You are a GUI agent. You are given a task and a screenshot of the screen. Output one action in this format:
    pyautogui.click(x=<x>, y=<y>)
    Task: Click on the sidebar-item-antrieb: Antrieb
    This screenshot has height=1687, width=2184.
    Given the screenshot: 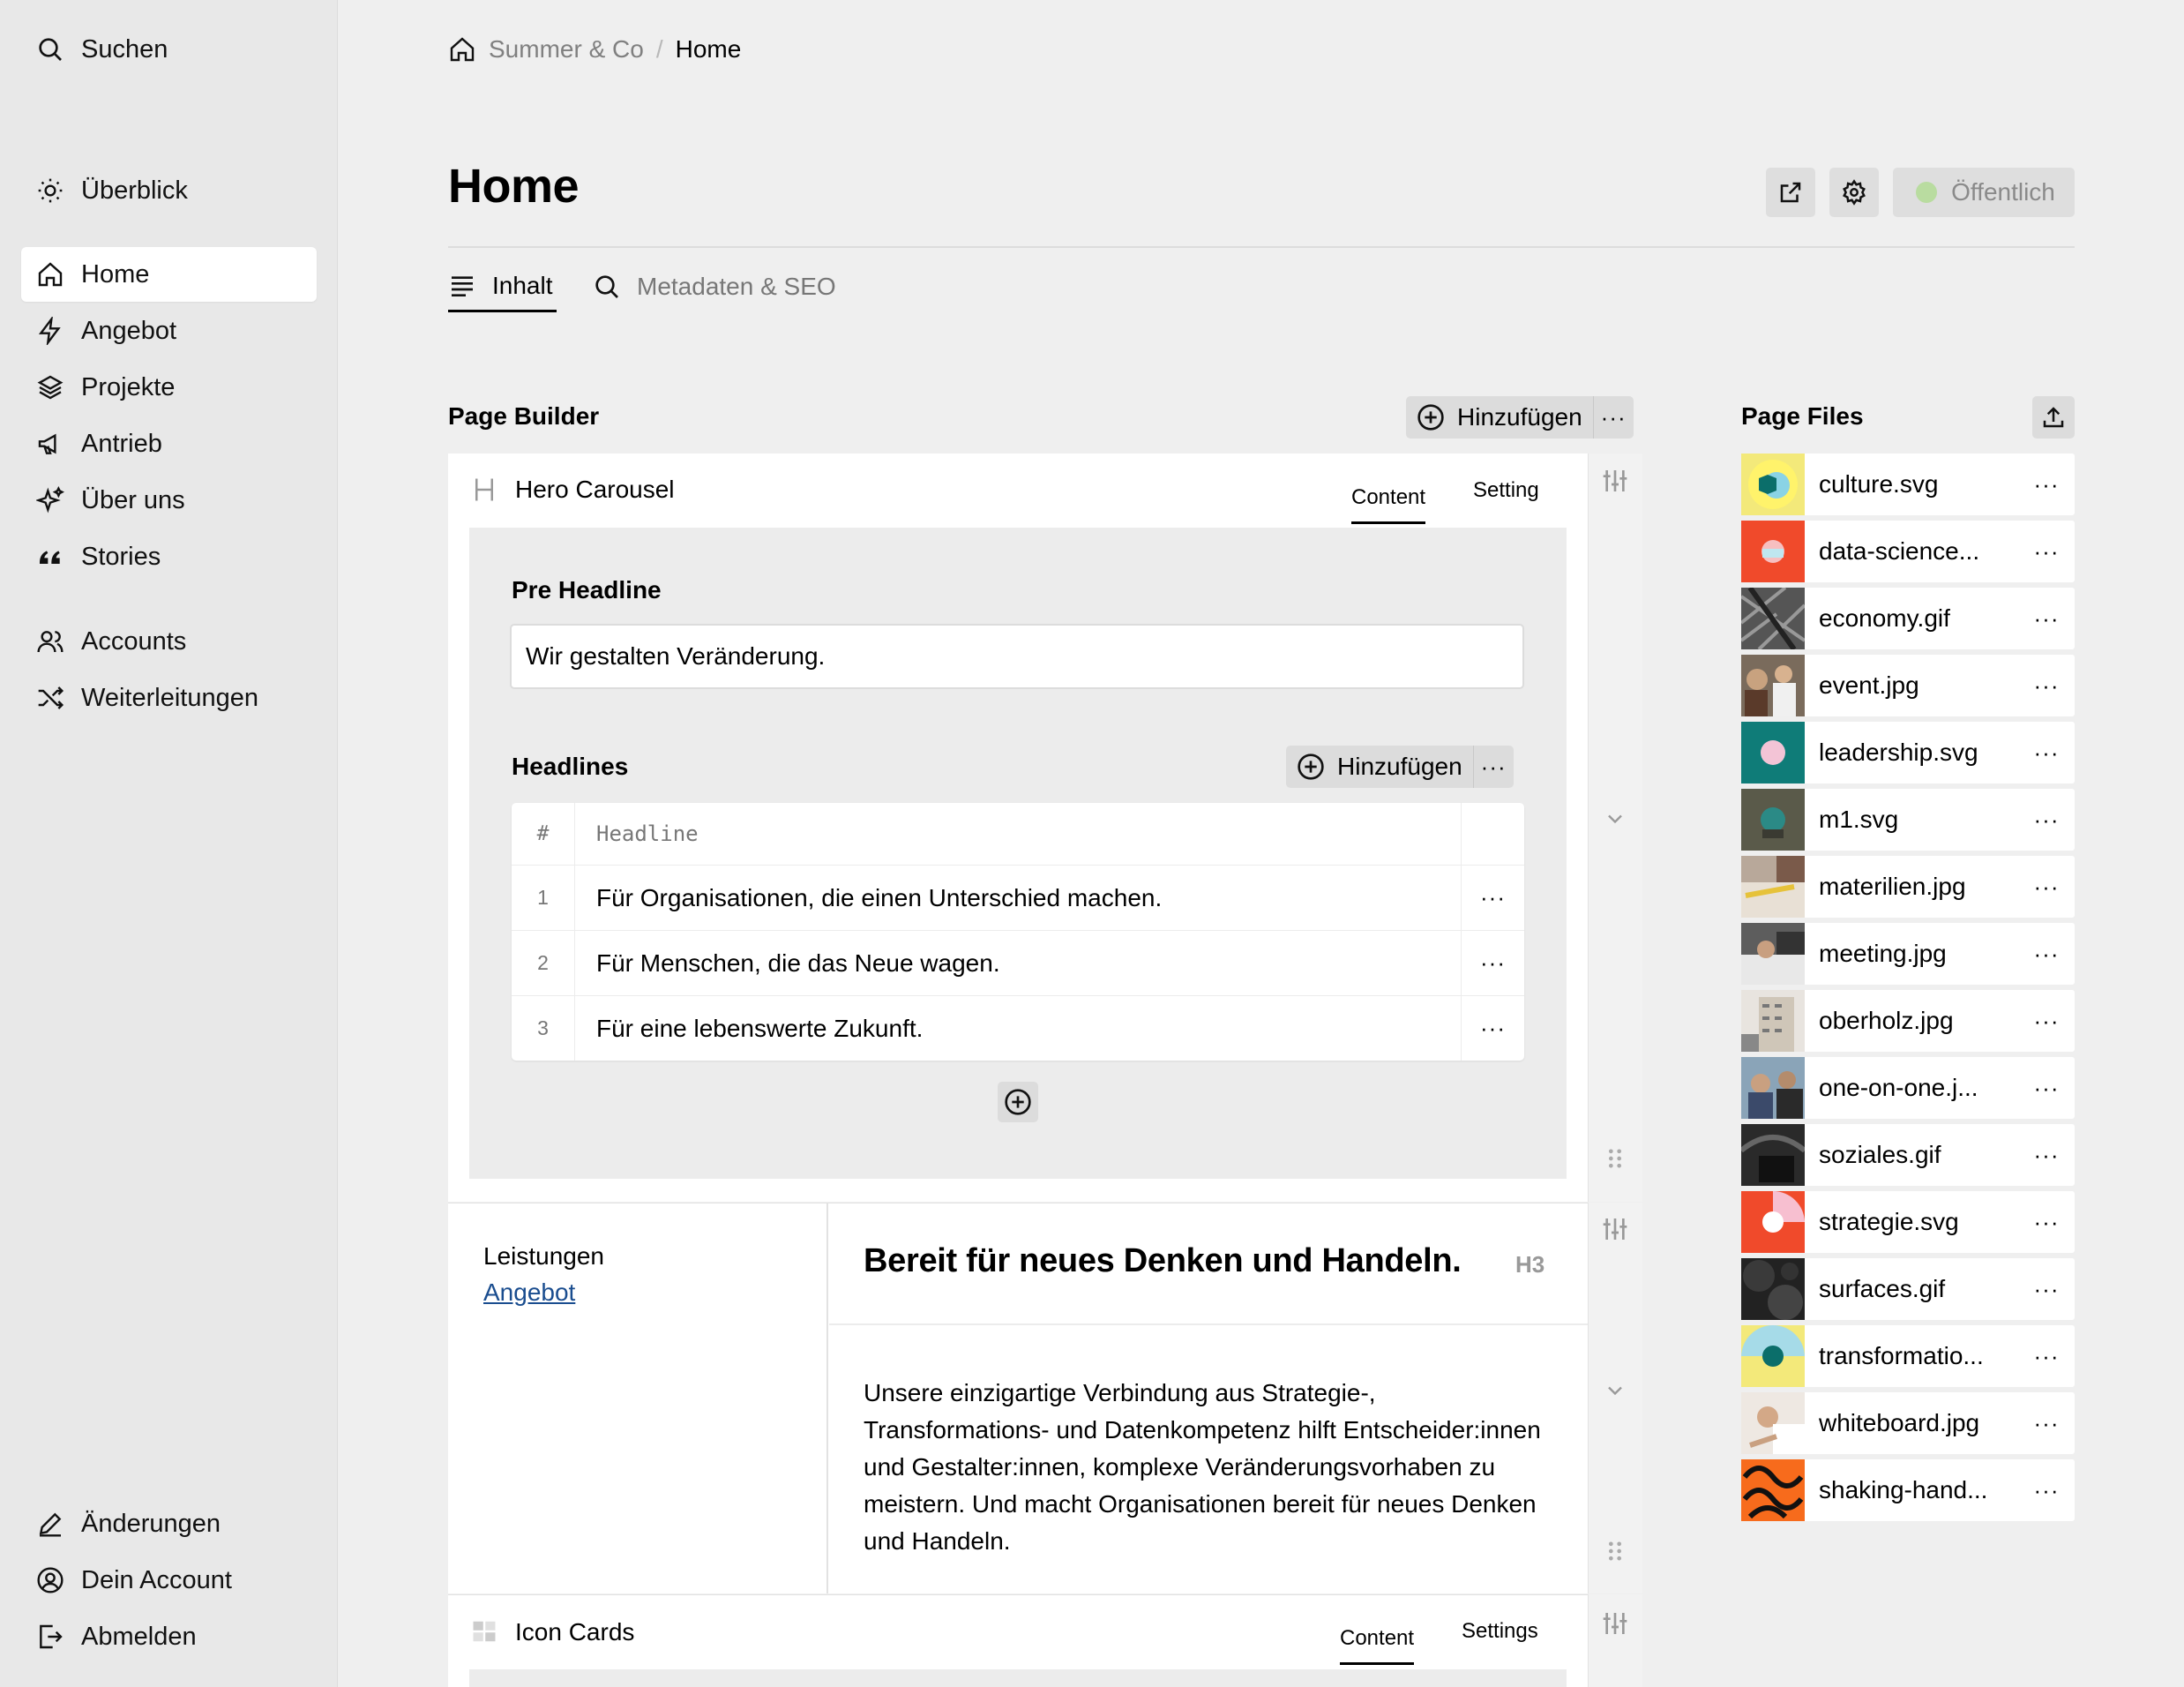 What is the action you would take?
    pyautogui.click(x=169, y=443)
    